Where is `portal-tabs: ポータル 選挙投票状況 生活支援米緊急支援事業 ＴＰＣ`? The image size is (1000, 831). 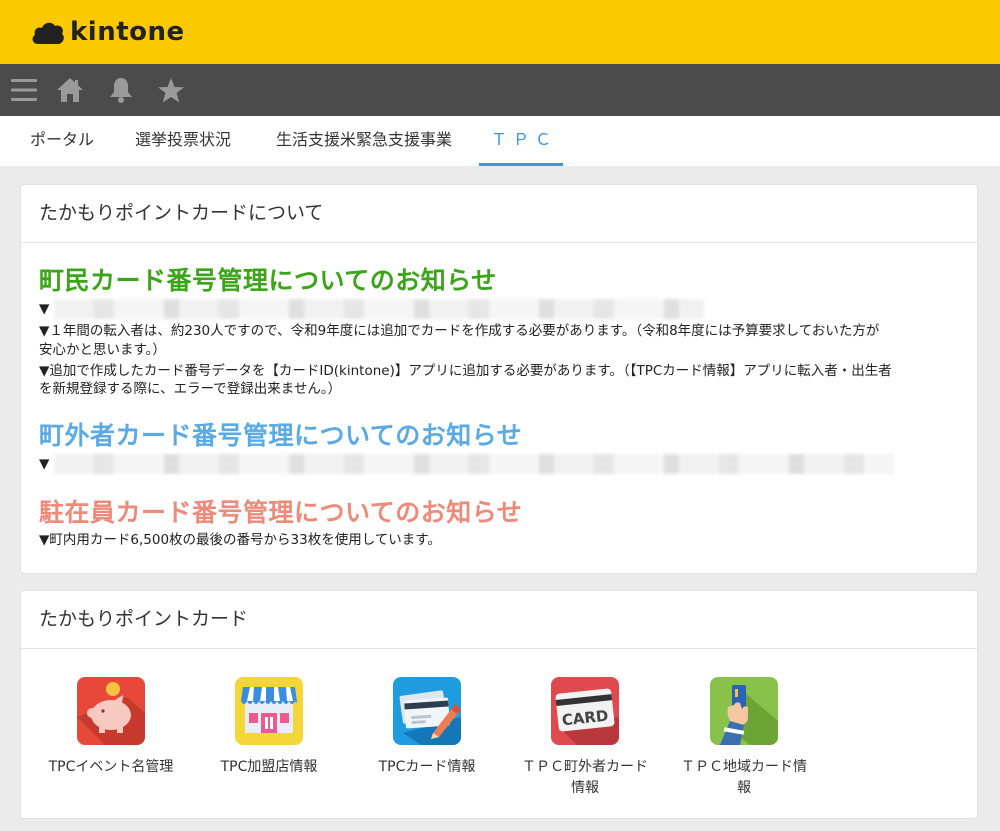
portal-tabs: ポータル 選挙投票状況 生活支援米緊急支援事業 ＴＰＣ is located at coordinates (500, 141).